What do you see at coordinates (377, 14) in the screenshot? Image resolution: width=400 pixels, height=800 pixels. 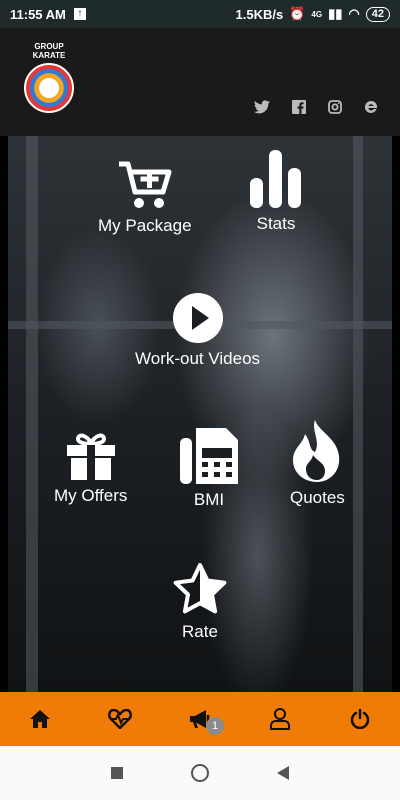 I see `battery-icon: 42` at bounding box center [377, 14].